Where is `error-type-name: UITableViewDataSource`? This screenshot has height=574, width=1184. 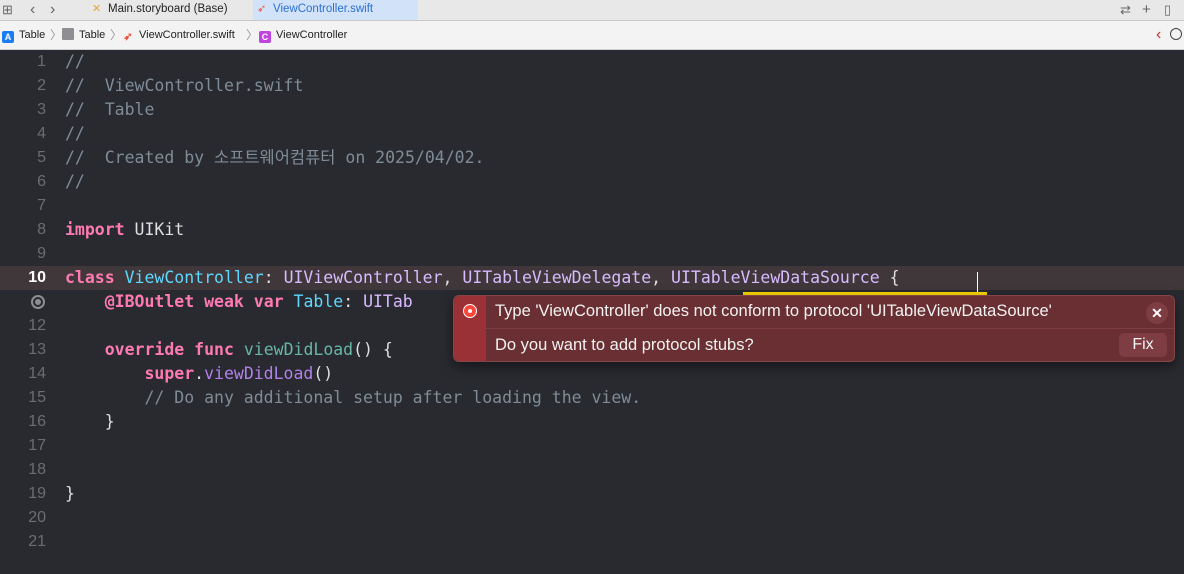 error-type-name: UITableViewDataSource is located at coordinates (775, 277).